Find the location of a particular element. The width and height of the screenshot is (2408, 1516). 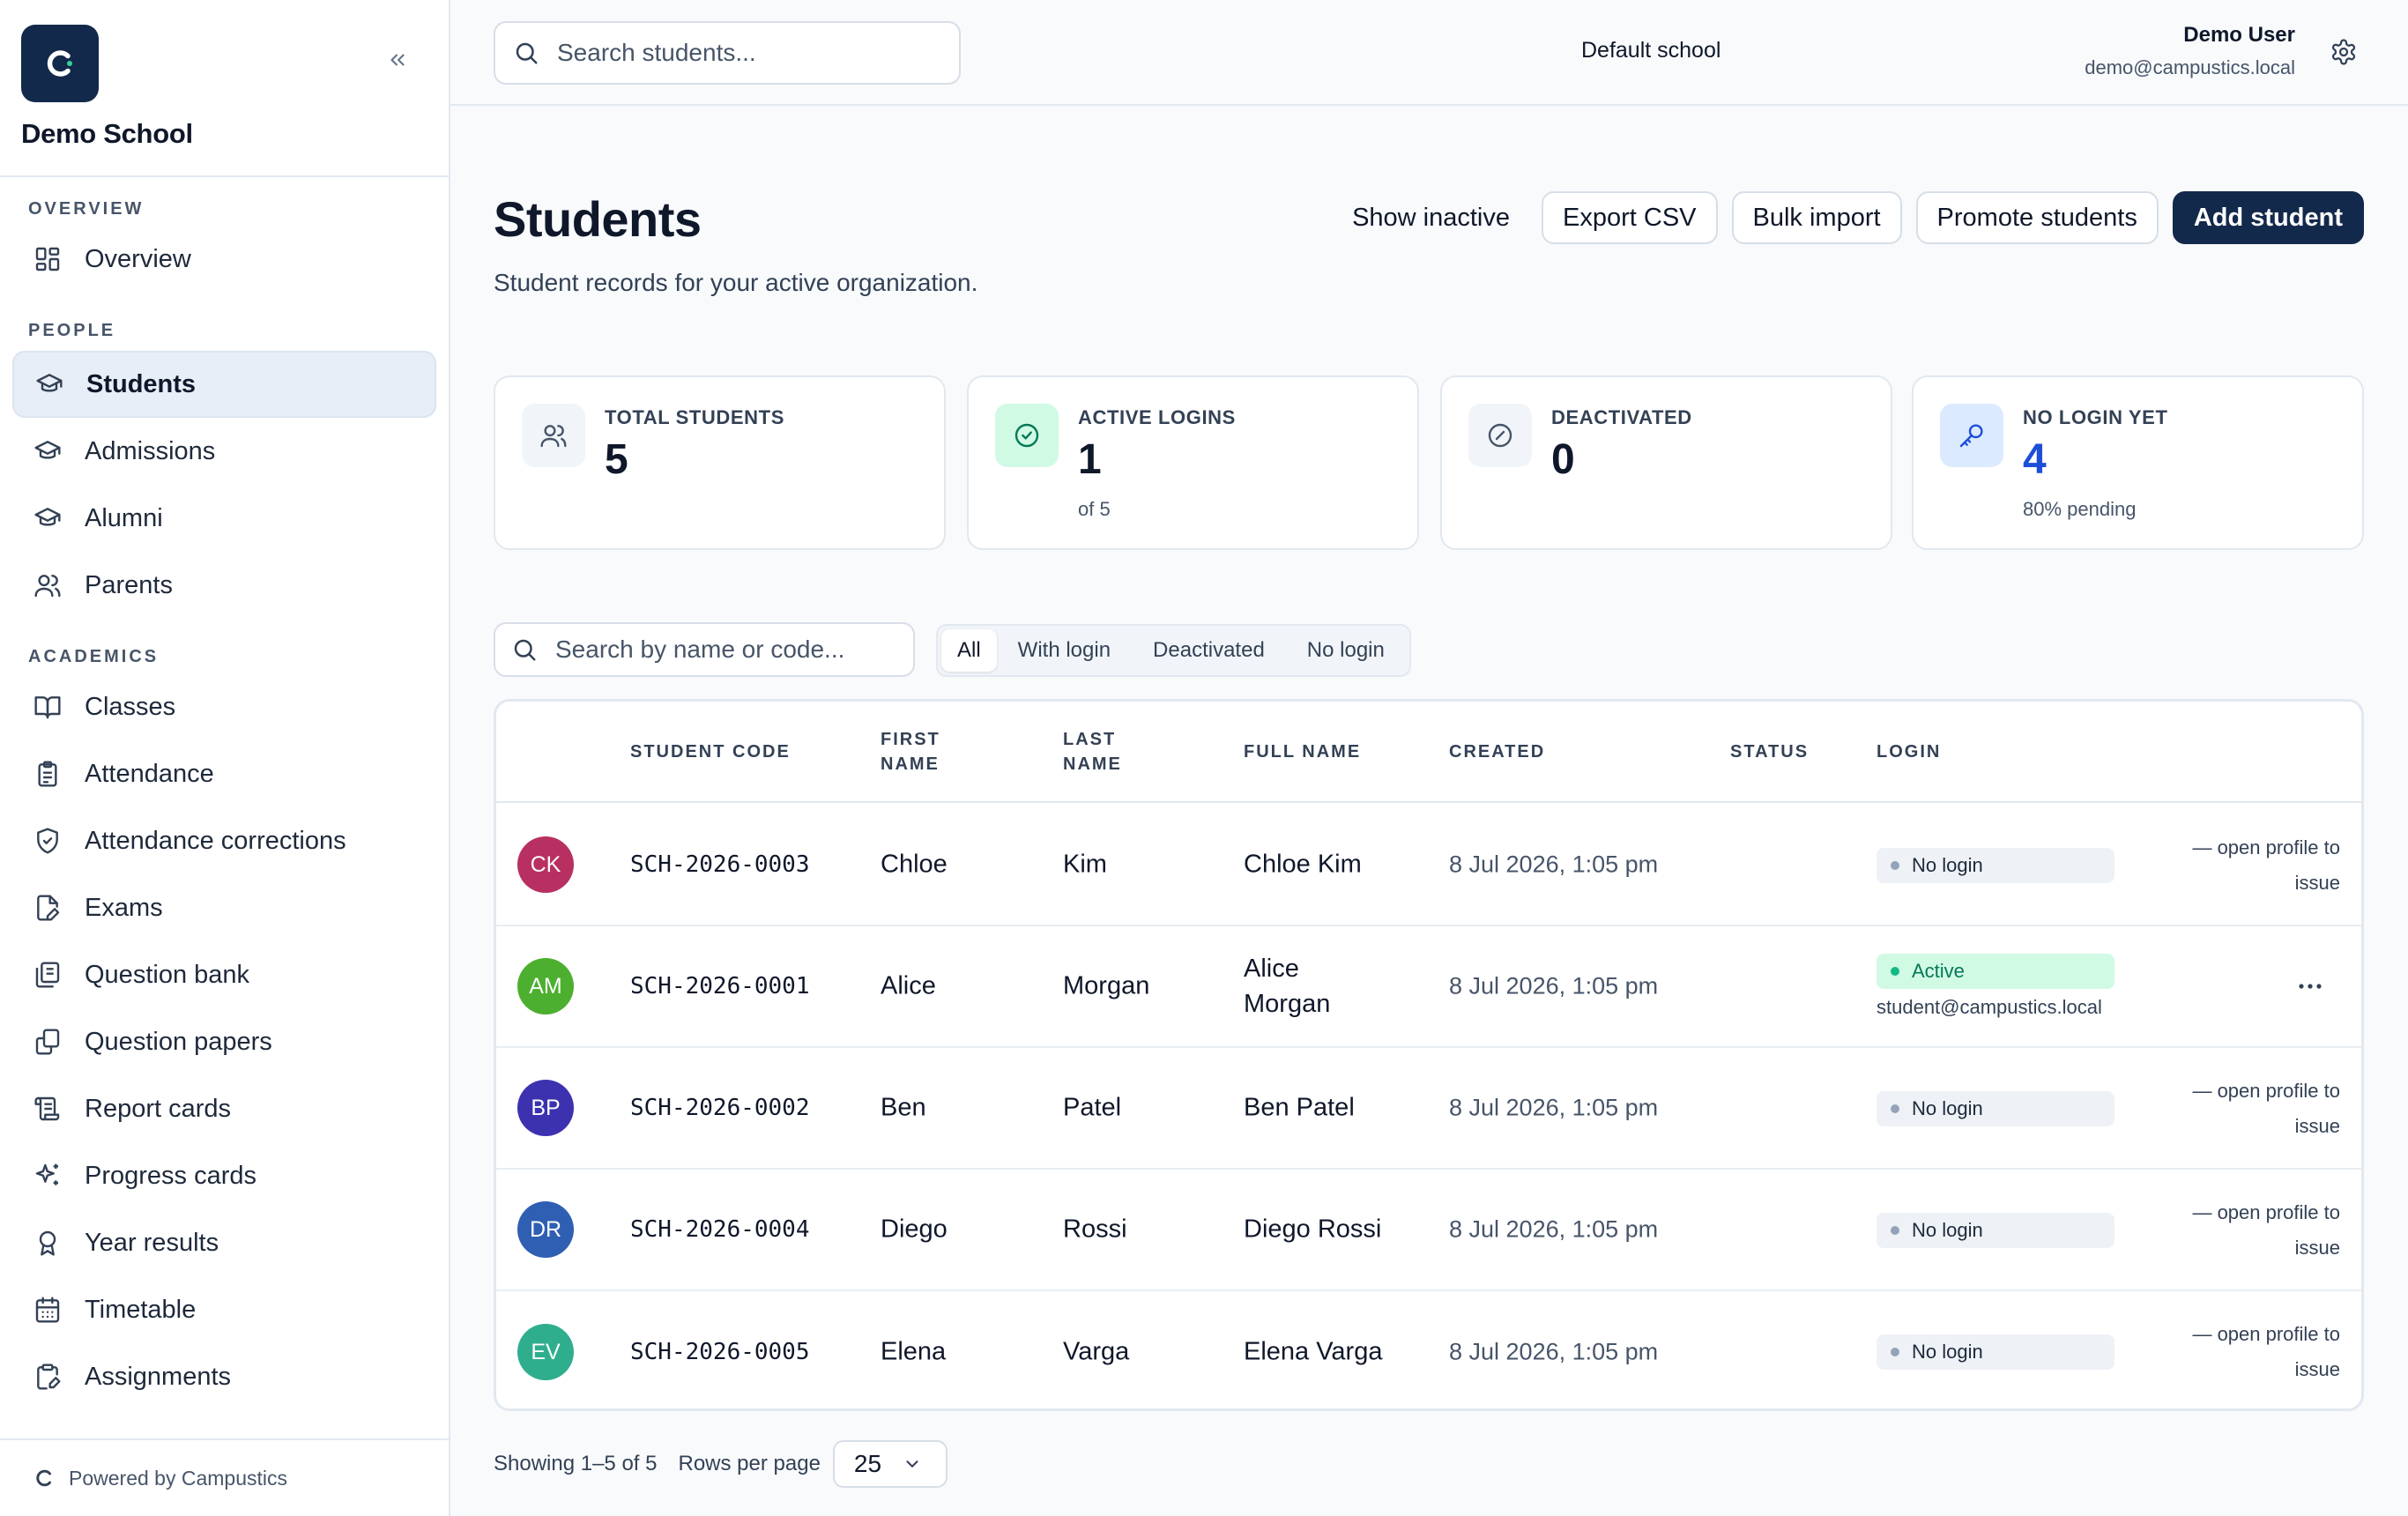

tab-with-login: With login is located at coordinates (1064, 650).